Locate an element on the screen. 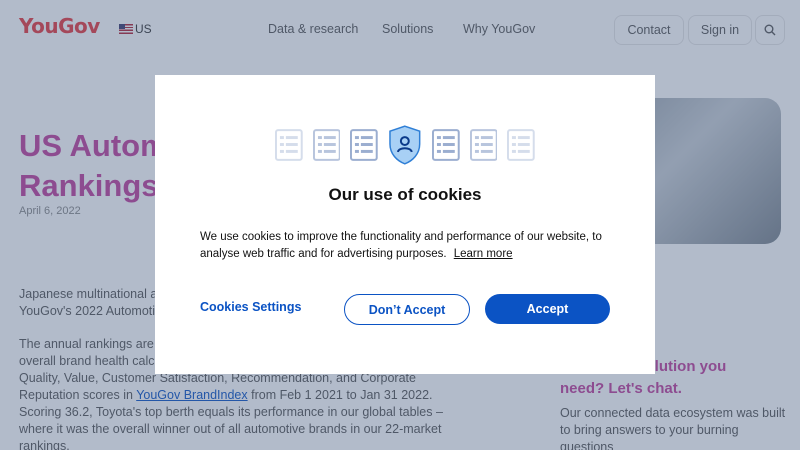 The width and height of the screenshot is (800, 450). dont-accept-button: Don’t Accept is located at coordinates (407, 309).